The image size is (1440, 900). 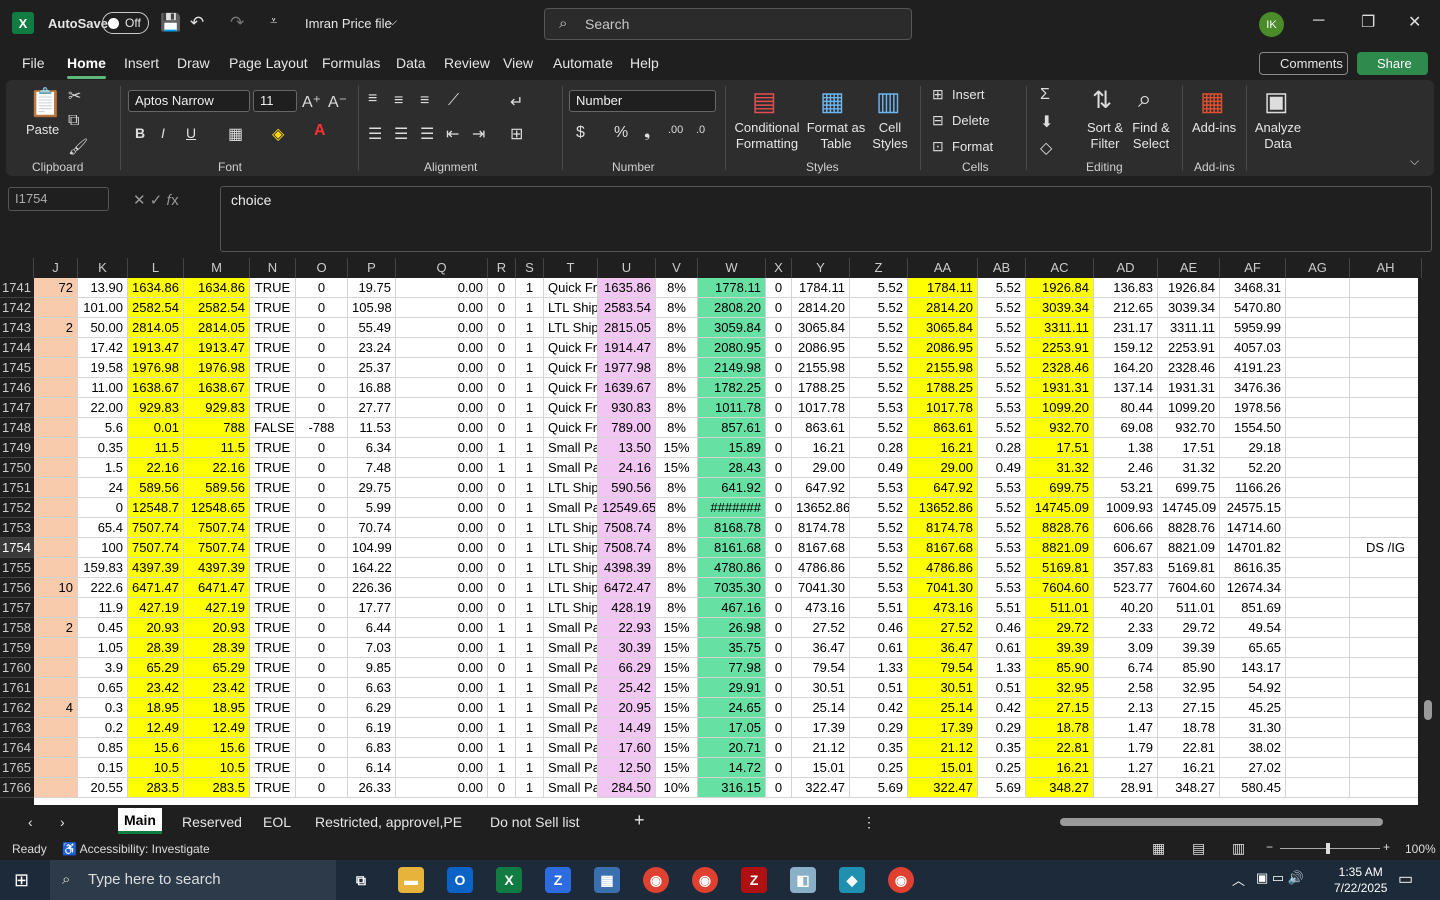 What do you see at coordinates (1280, 878) in the screenshot?
I see `tray-icons: ▣ ▭ 🔊` at bounding box center [1280, 878].